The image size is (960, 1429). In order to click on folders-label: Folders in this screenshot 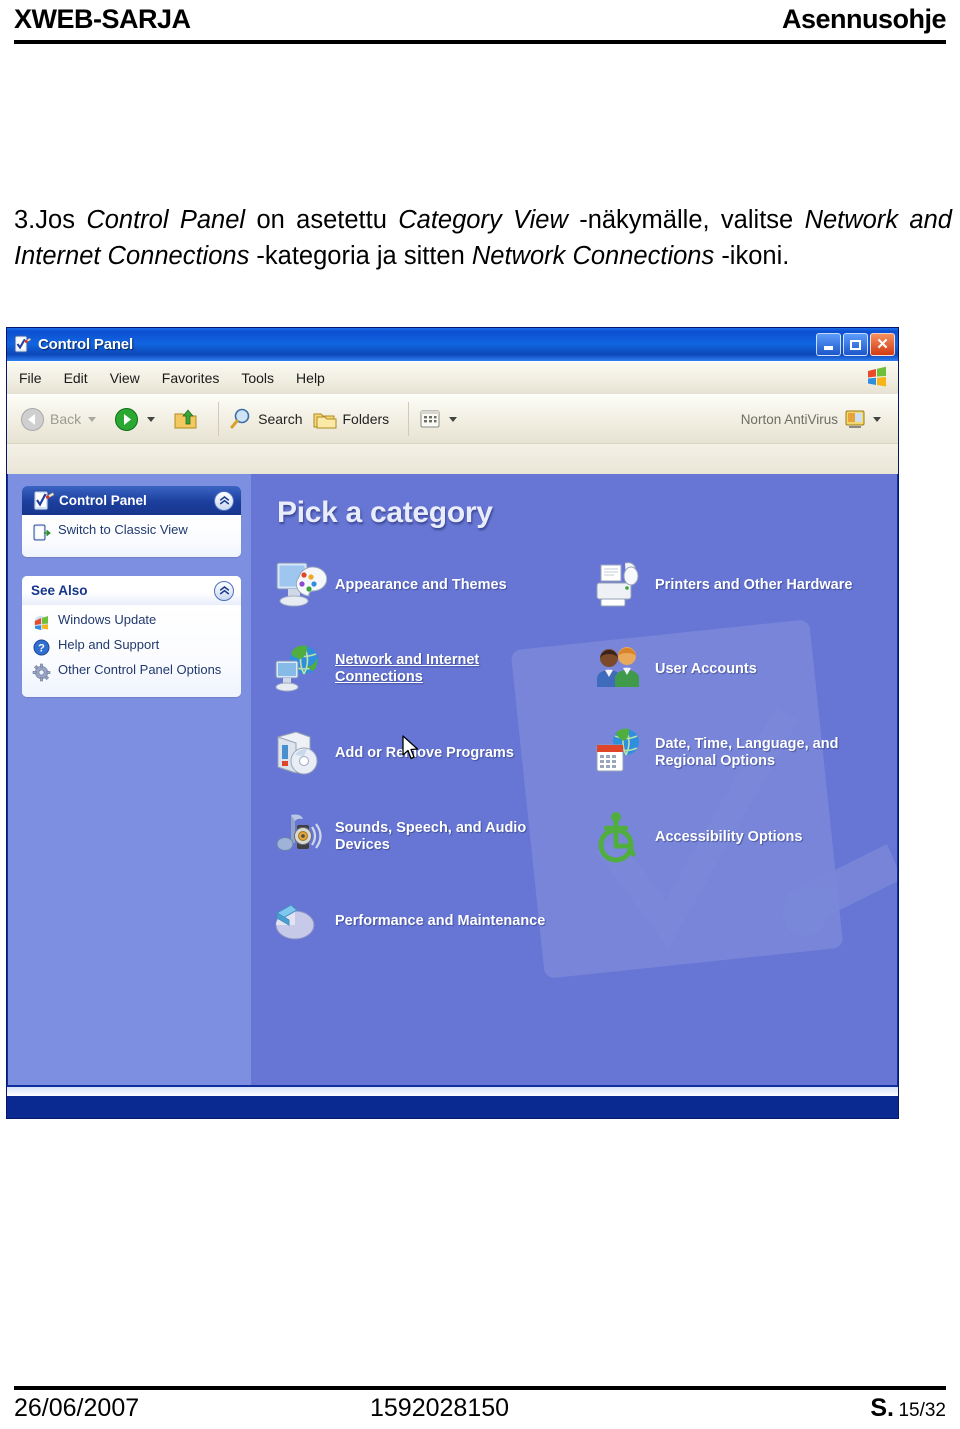, I will do `click(366, 419)`.